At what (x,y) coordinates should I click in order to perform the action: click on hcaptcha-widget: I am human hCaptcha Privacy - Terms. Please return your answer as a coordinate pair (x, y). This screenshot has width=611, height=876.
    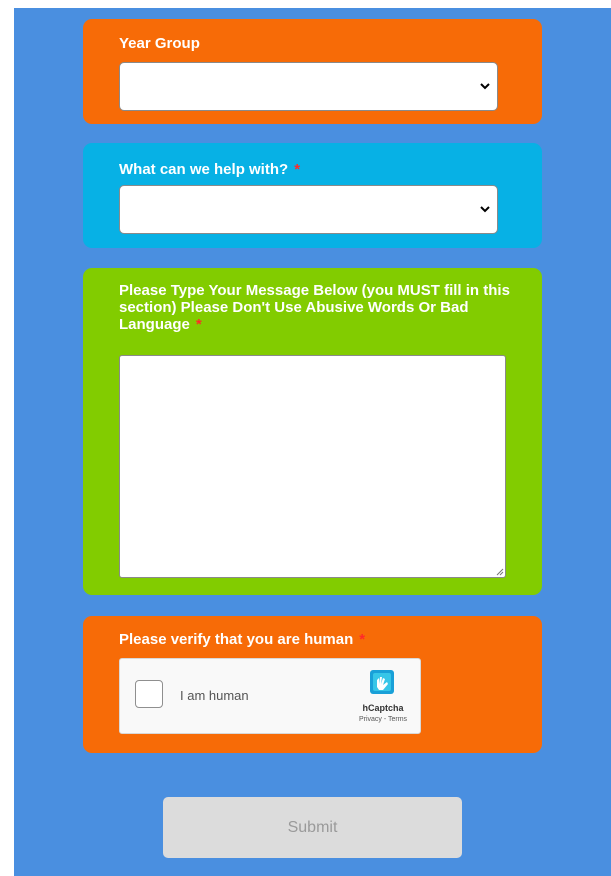
    Looking at the image, I should click on (270, 696).